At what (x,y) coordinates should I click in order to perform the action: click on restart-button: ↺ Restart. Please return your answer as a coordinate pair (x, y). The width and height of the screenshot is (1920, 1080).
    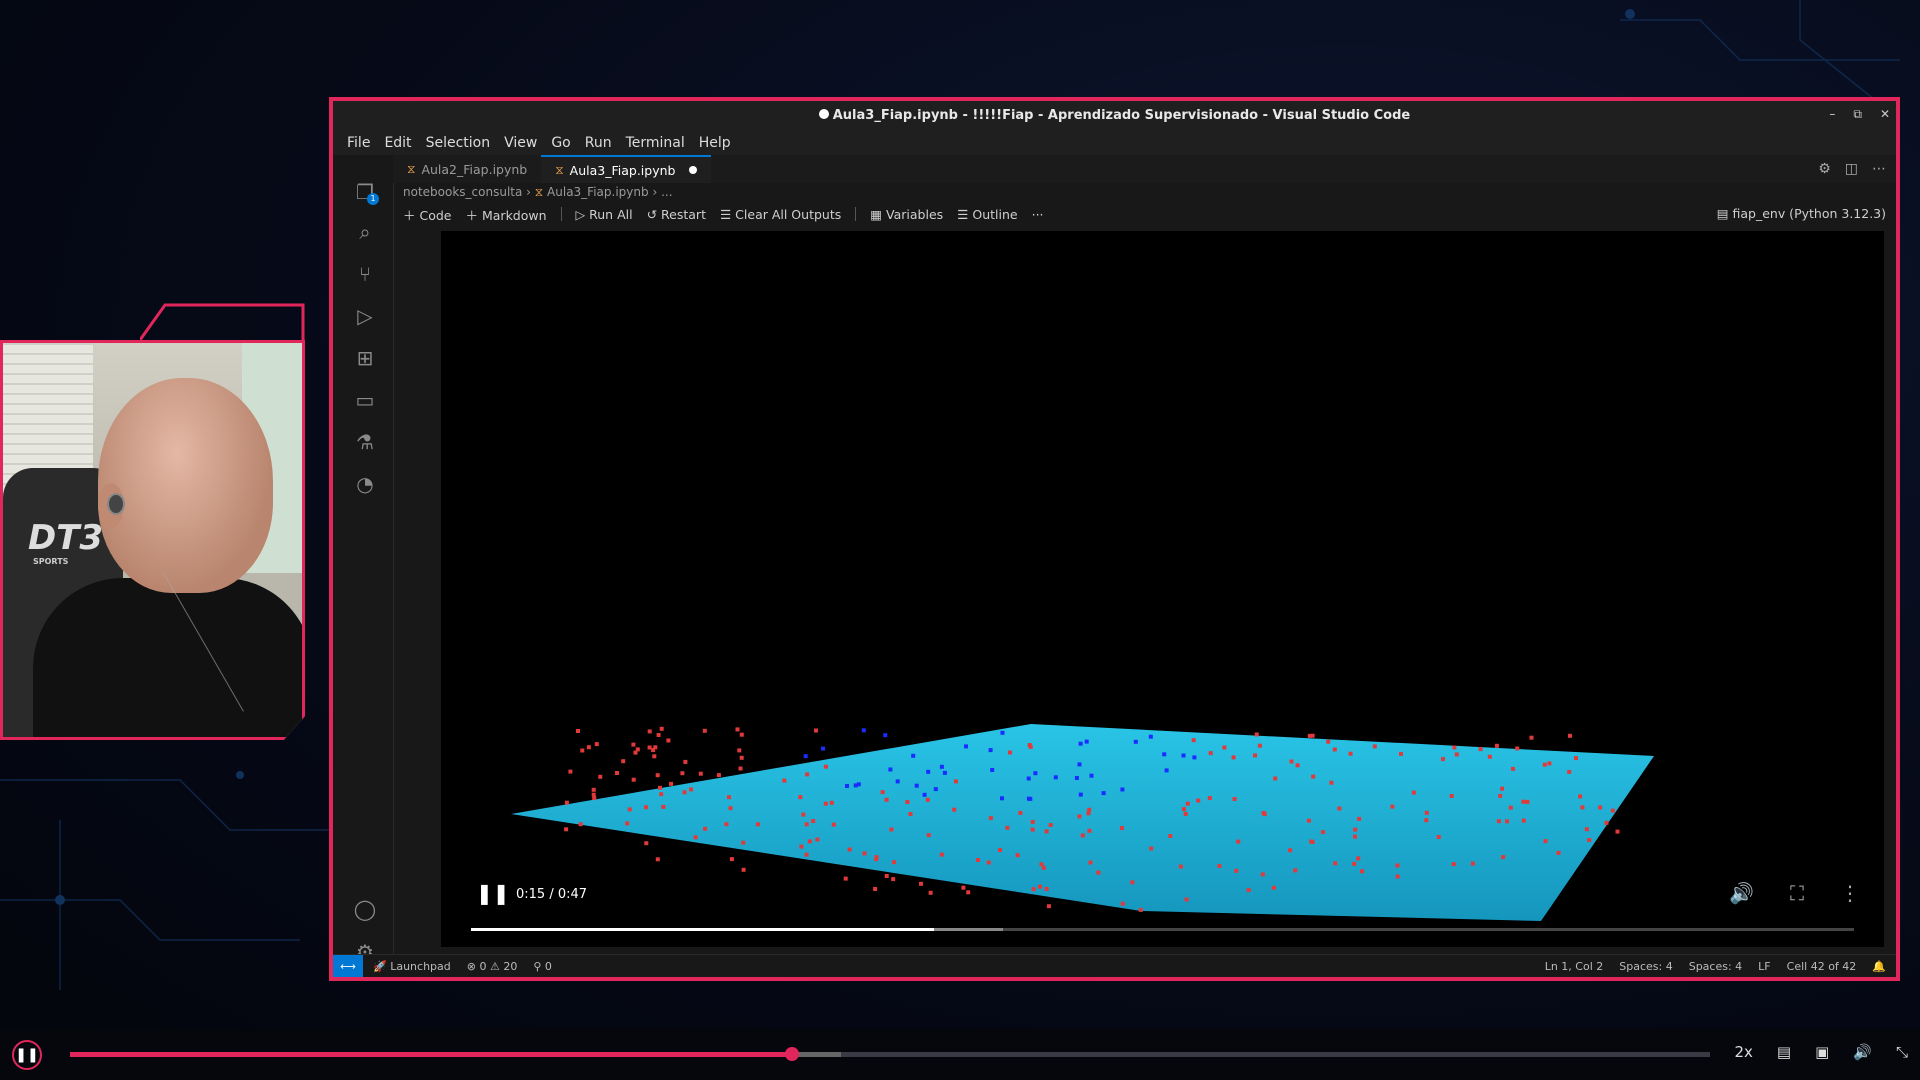
    Looking at the image, I should click on (676, 214).